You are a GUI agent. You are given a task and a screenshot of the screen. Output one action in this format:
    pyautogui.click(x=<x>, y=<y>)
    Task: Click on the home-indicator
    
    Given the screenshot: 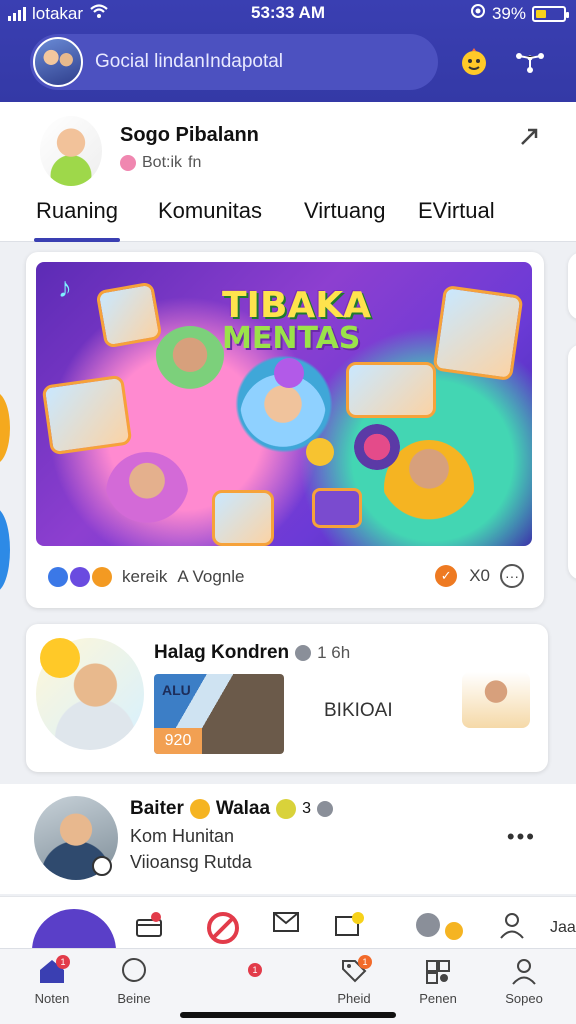 What is the action you would take?
    pyautogui.click(x=288, y=1015)
    